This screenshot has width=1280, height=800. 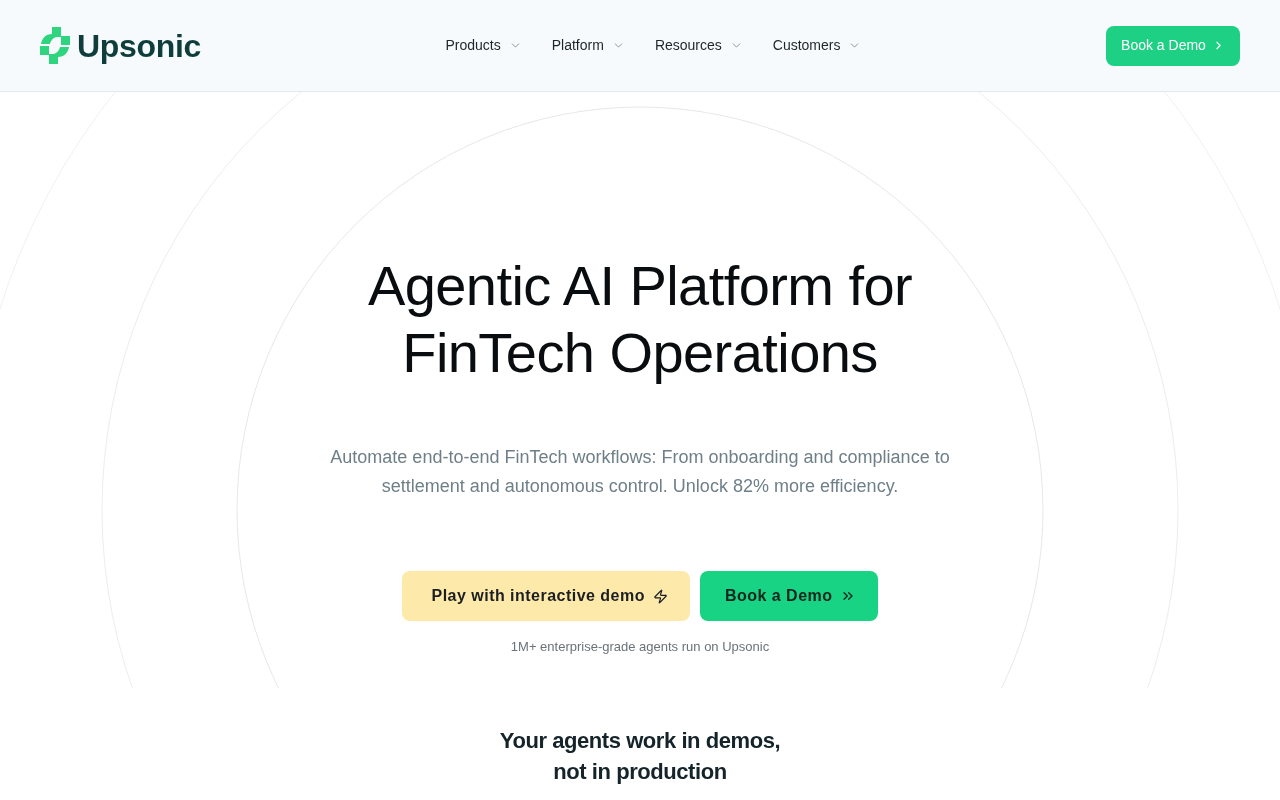 I want to click on nav-menu-item: Products, so click(x=483, y=45).